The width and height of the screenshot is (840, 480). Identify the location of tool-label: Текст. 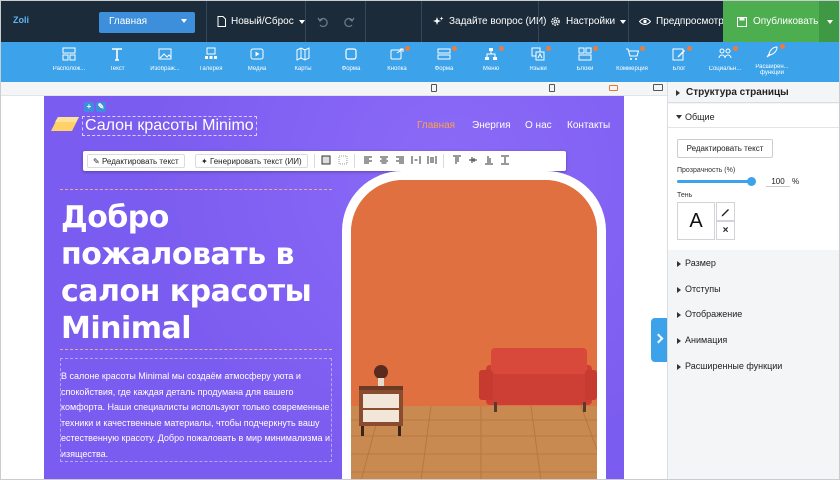
(117, 69).